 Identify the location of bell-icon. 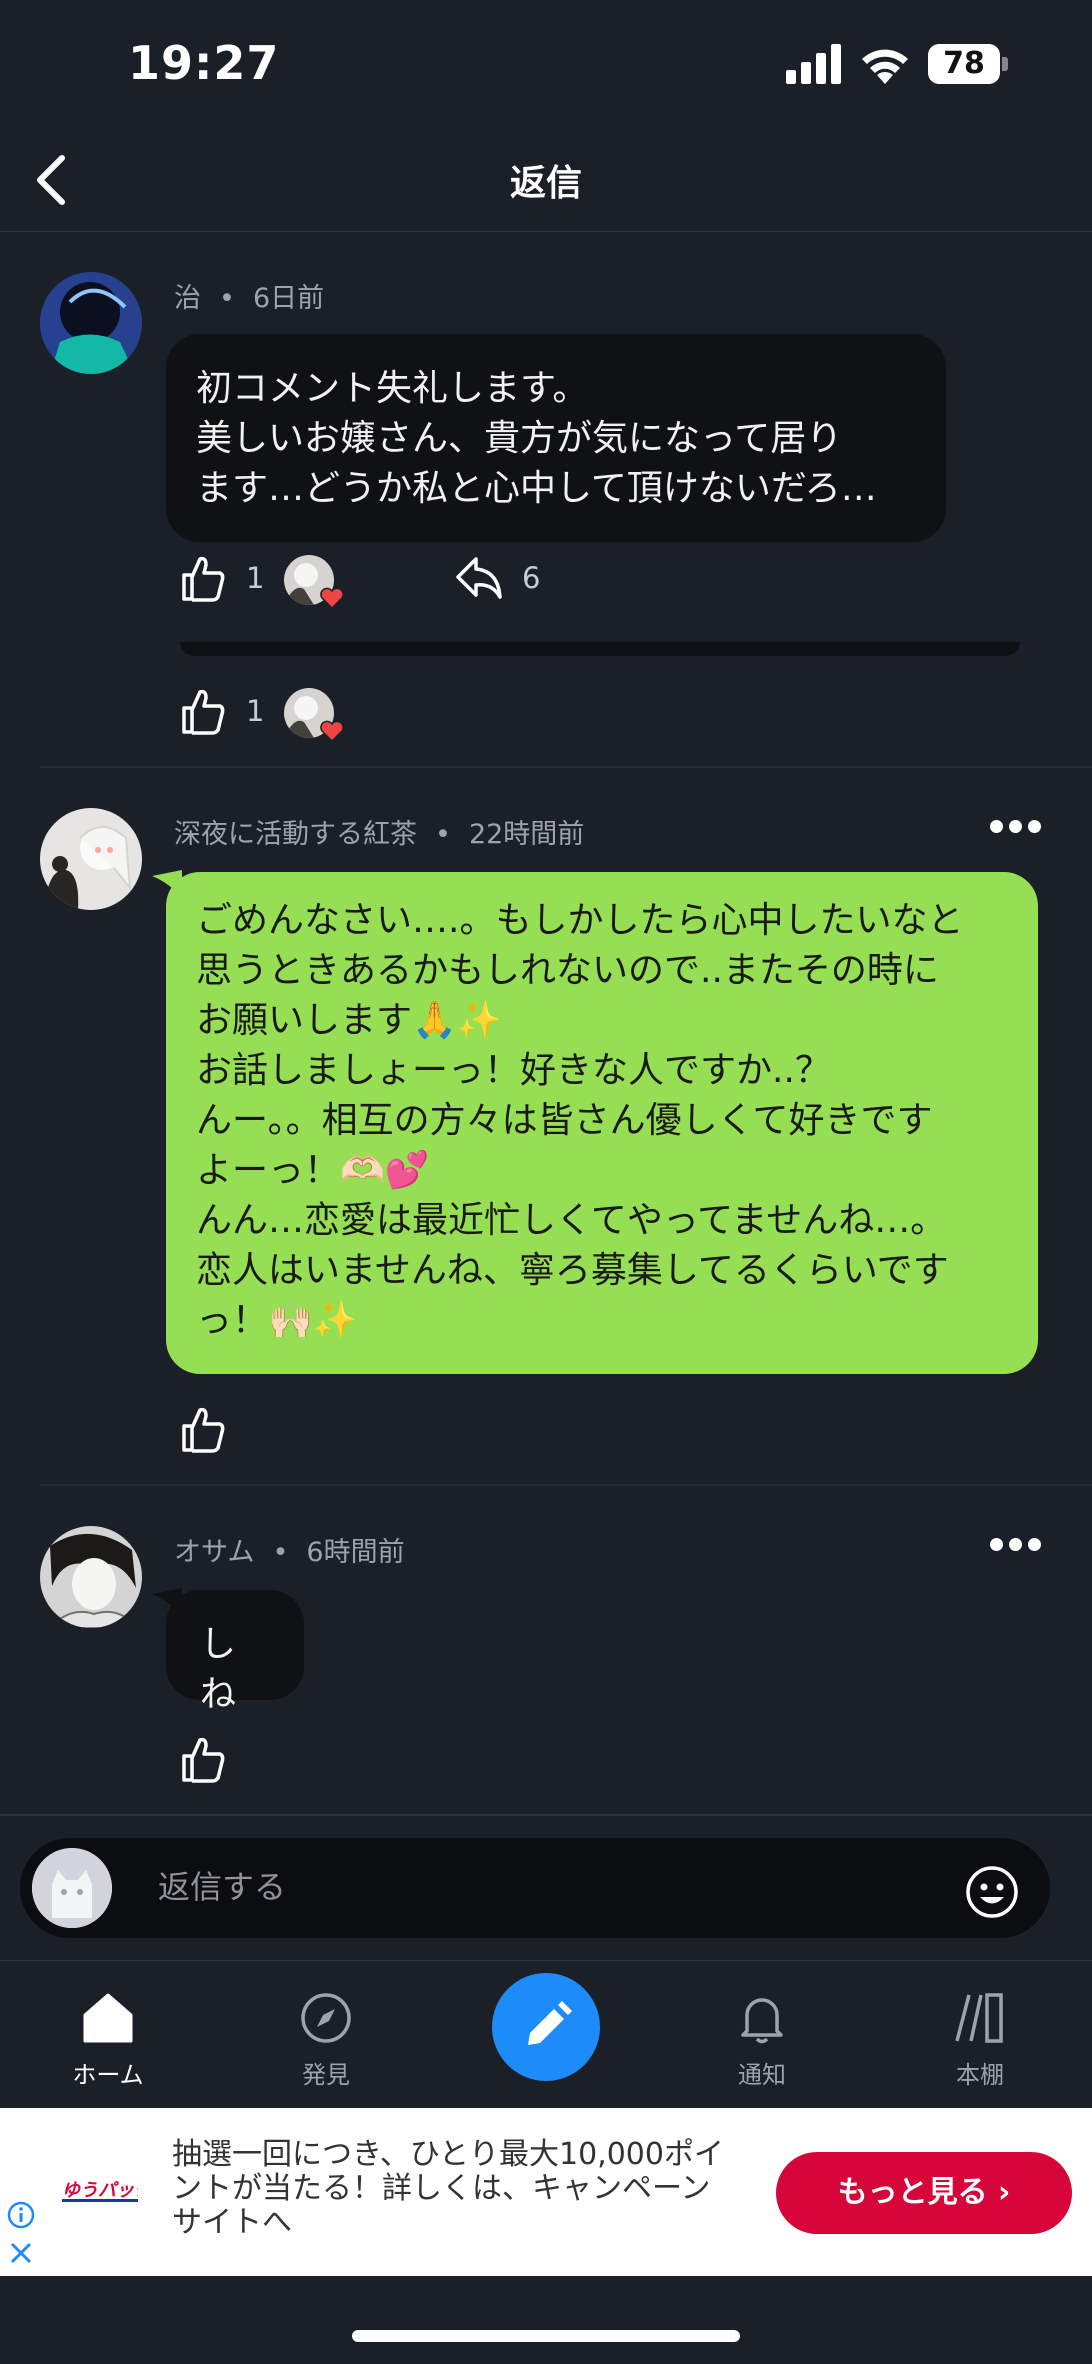
(762, 2021).